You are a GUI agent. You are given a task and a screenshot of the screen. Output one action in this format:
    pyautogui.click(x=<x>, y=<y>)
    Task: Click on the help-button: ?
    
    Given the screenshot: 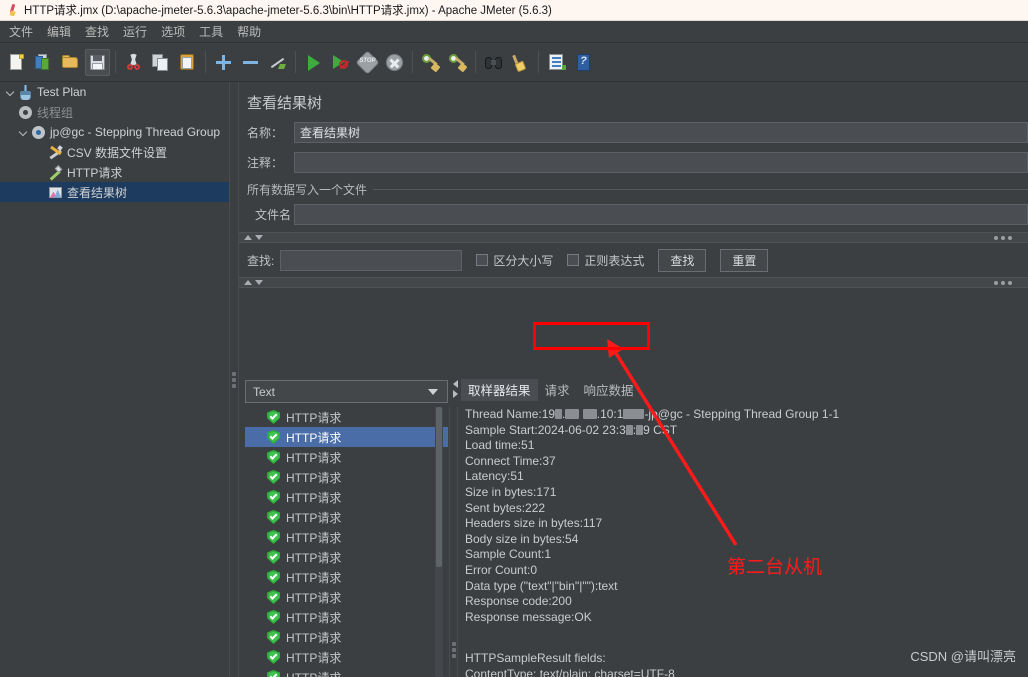 What is the action you would take?
    pyautogui.click(x=583, y=62)
    